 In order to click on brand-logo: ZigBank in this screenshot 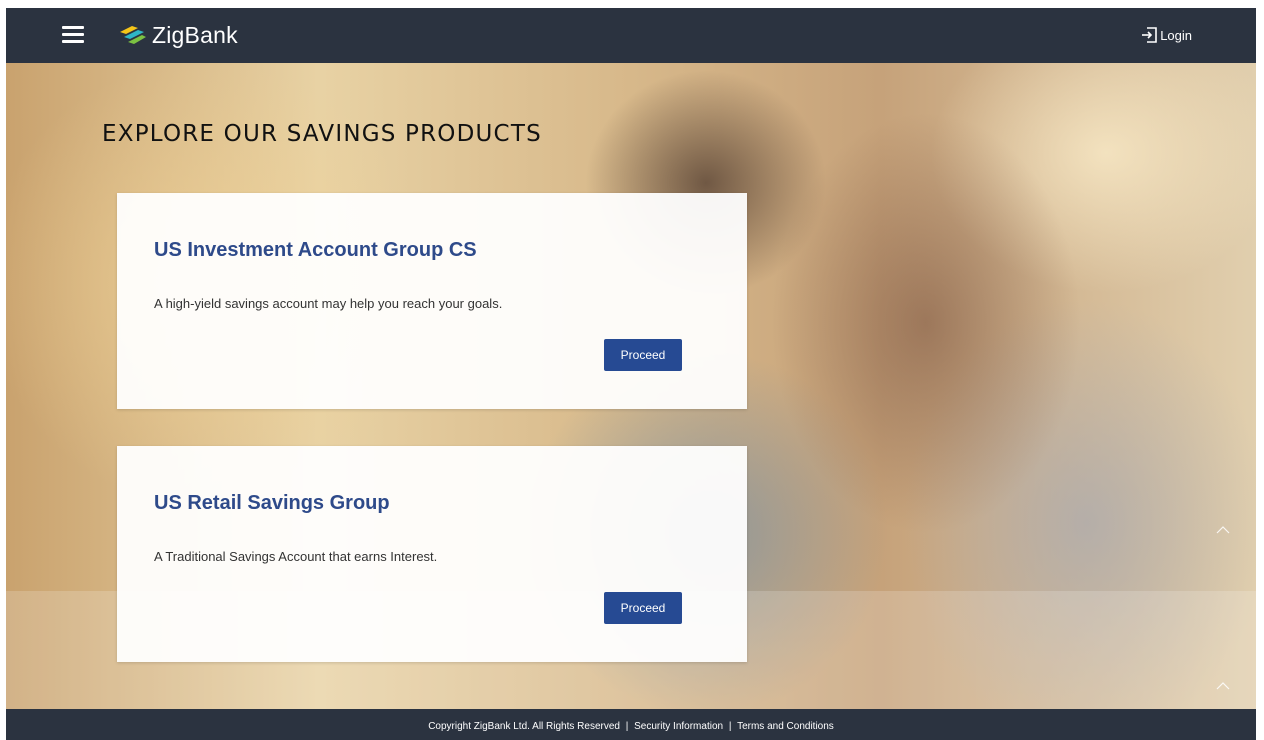, I will do `click(178, 35)`.